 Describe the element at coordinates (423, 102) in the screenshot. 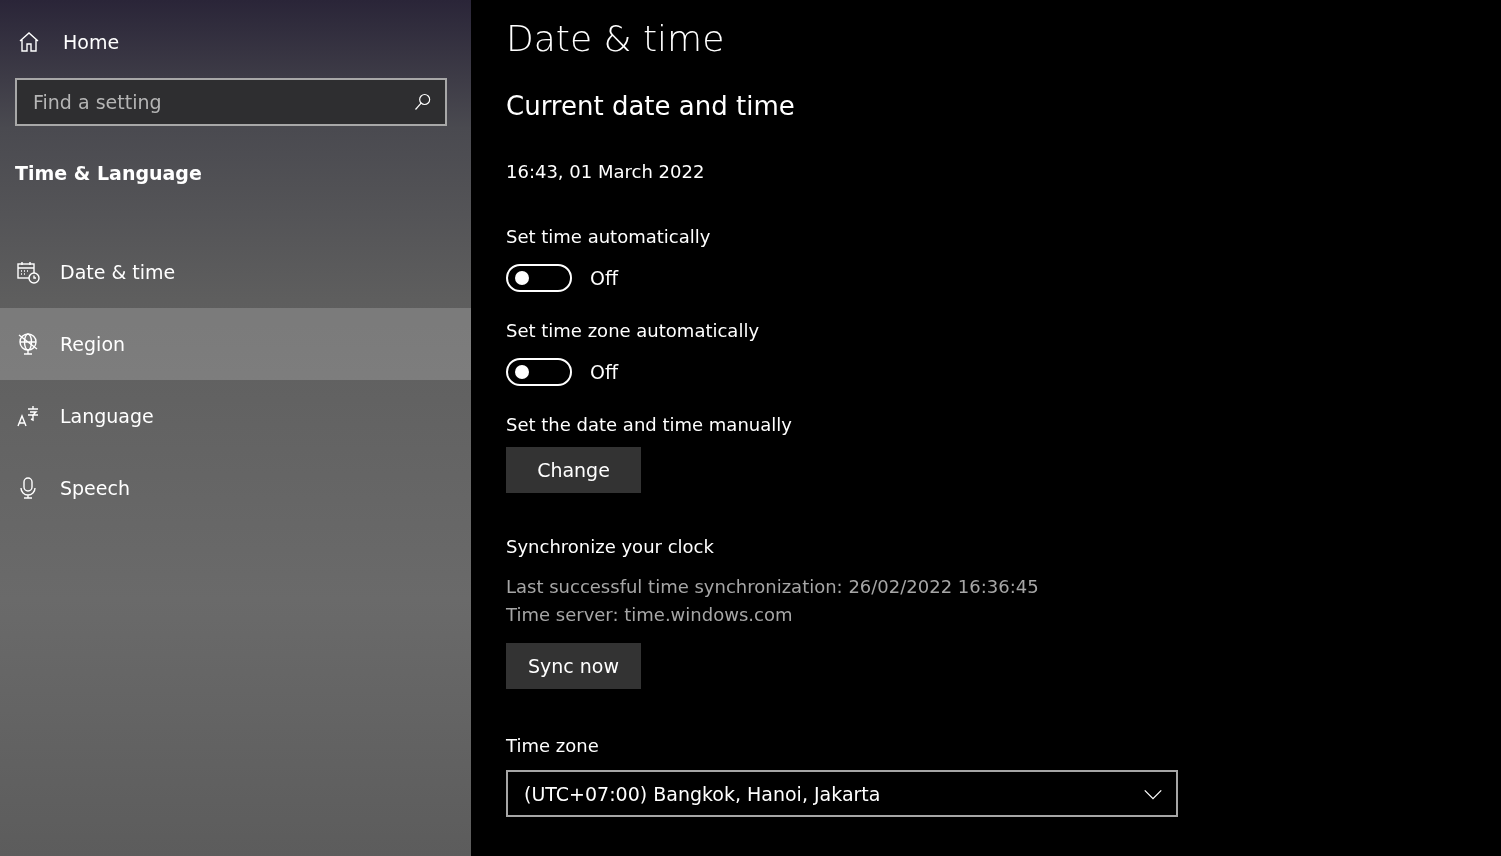

I see `search-icon` at that location.